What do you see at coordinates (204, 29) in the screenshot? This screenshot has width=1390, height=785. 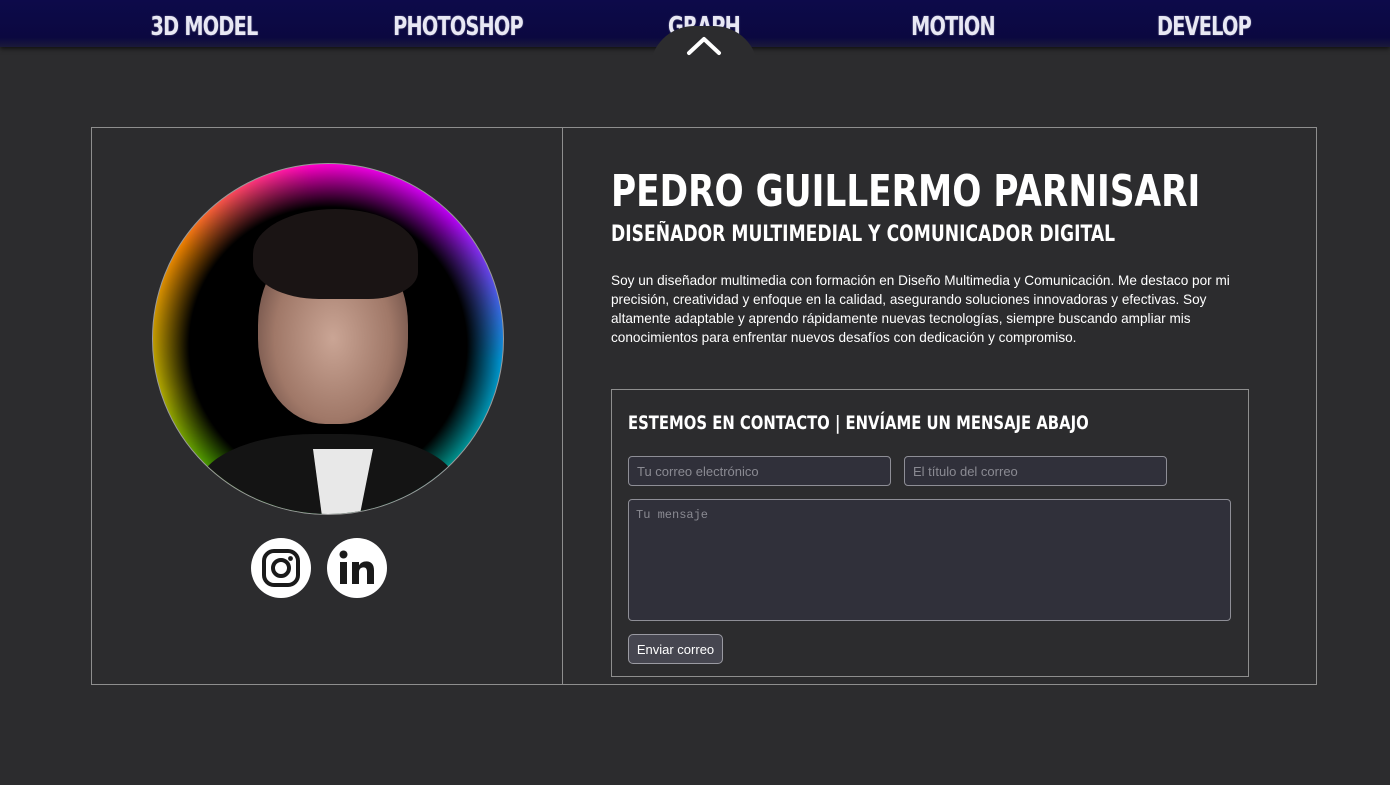 I see `nav-item-3d-model: 3D MODEL` at bounding box center [204, 29].